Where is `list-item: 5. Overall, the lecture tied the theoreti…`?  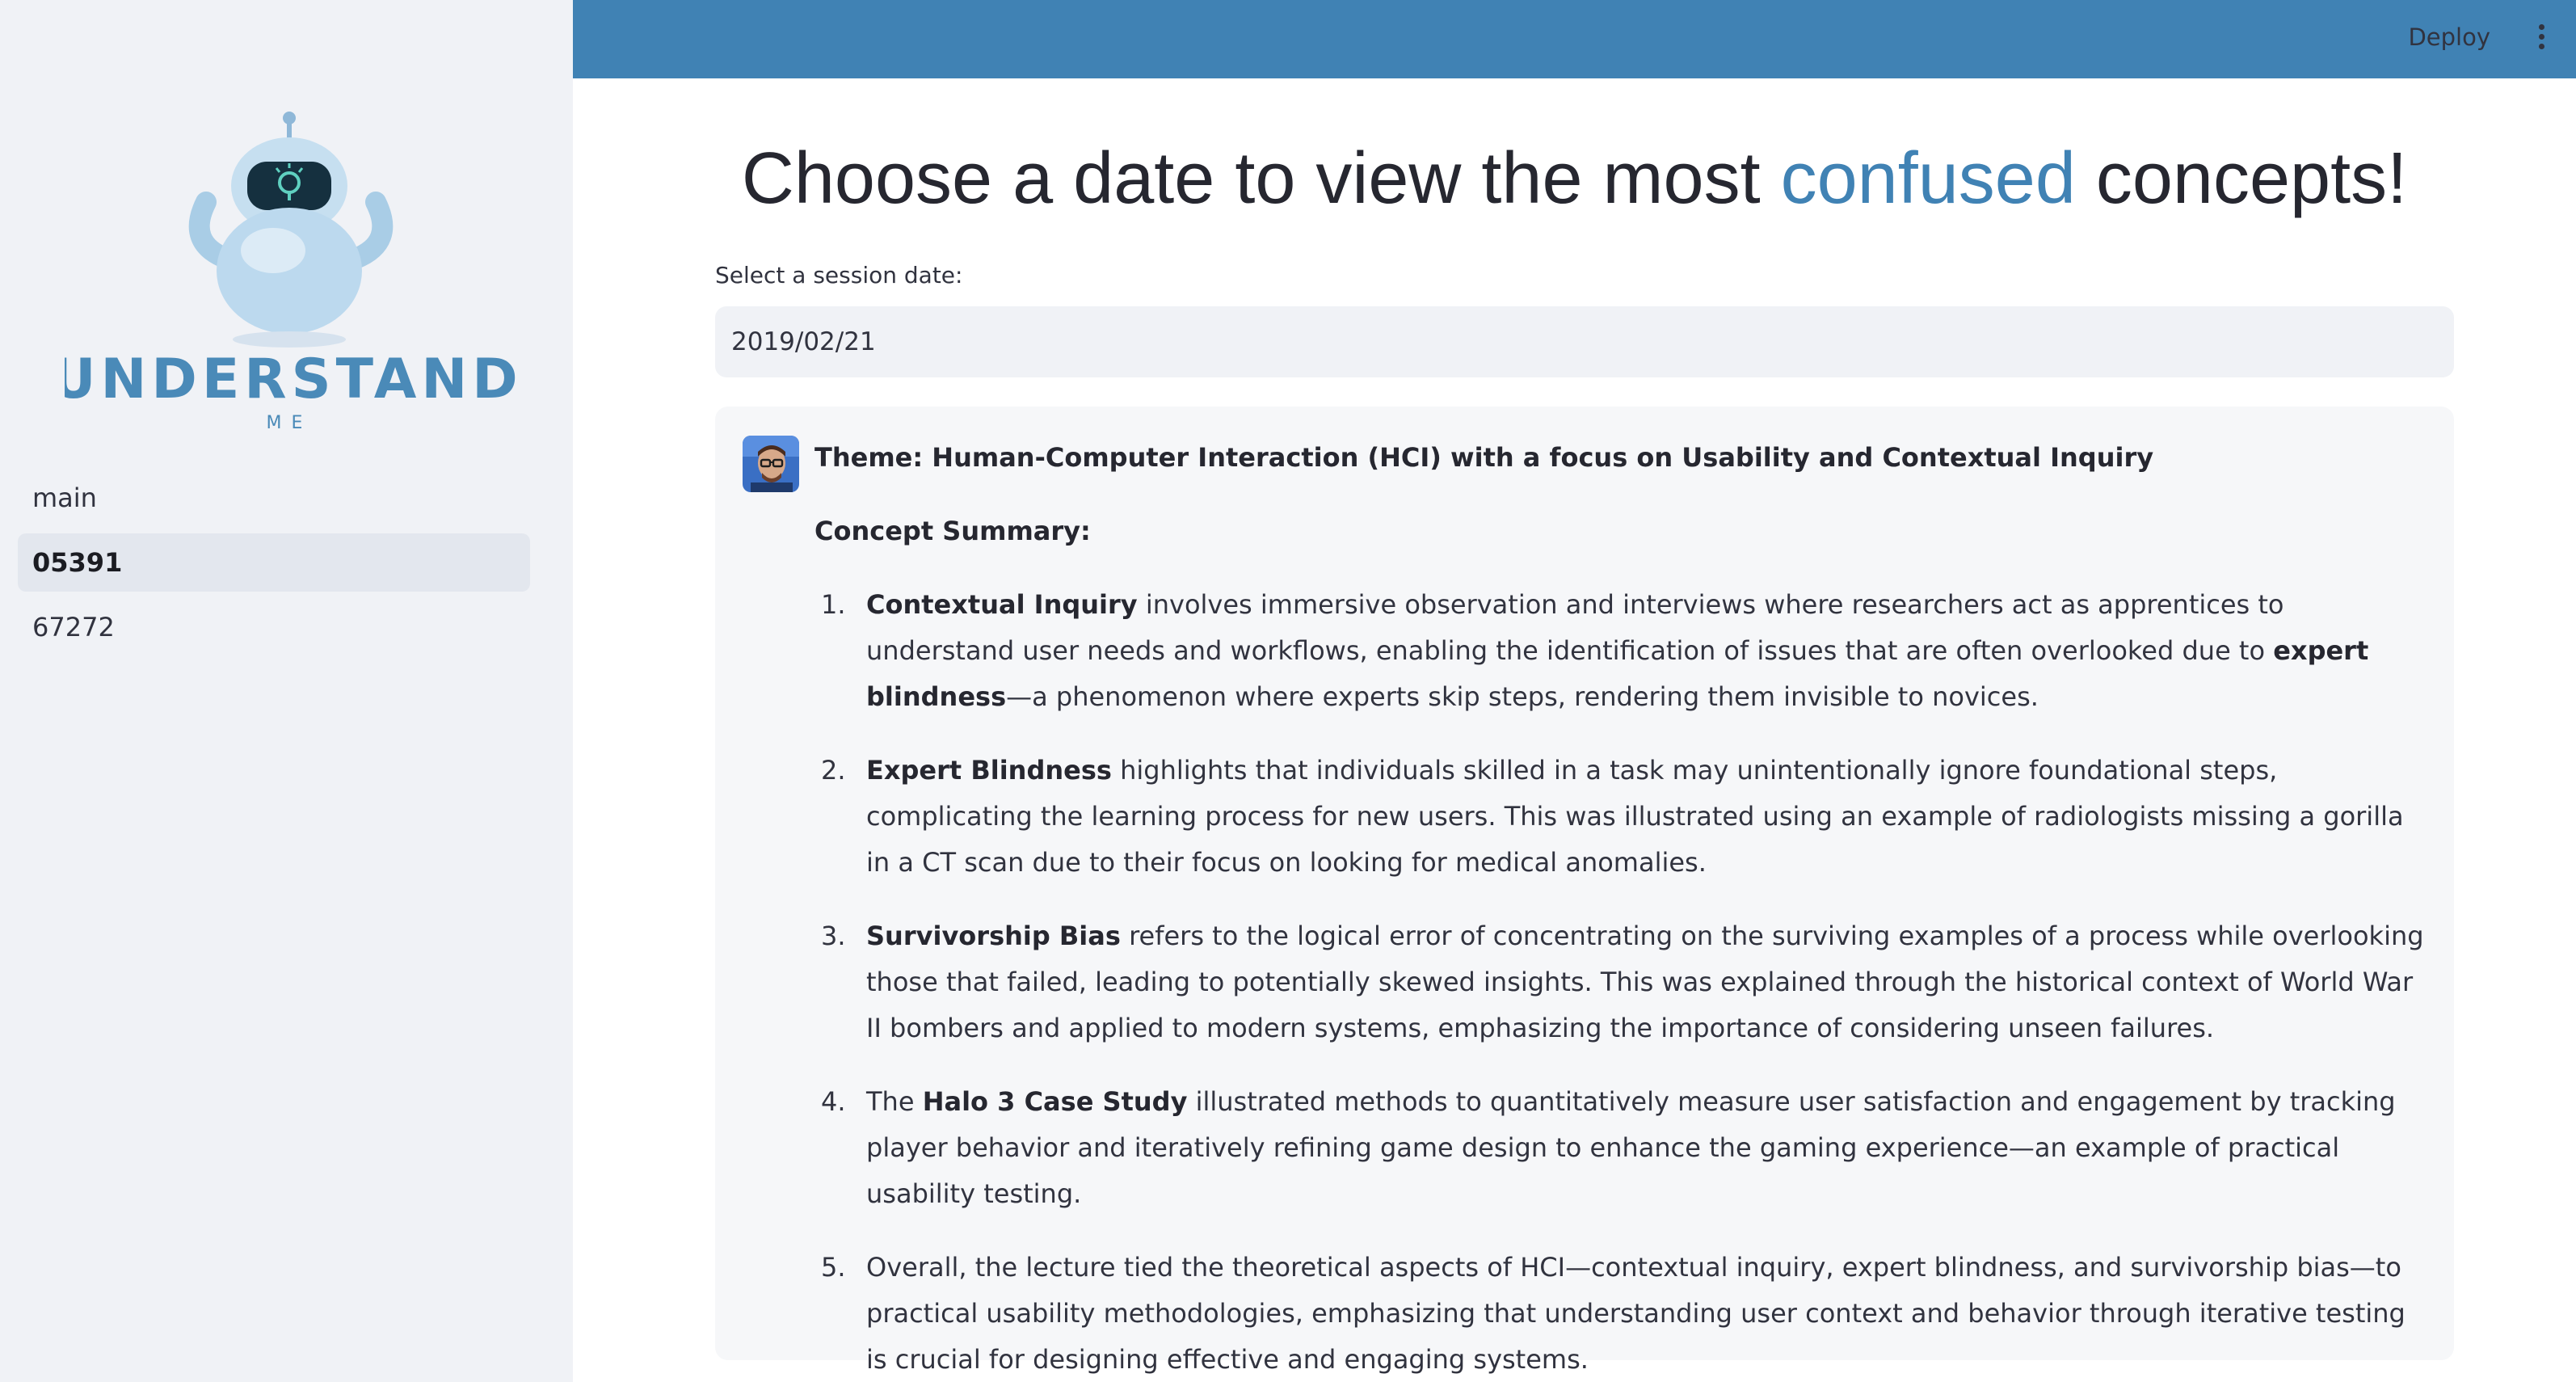
list-item: 5. Overall, the lecture tied the theoreti… is located at coordinates (1622, 1313).